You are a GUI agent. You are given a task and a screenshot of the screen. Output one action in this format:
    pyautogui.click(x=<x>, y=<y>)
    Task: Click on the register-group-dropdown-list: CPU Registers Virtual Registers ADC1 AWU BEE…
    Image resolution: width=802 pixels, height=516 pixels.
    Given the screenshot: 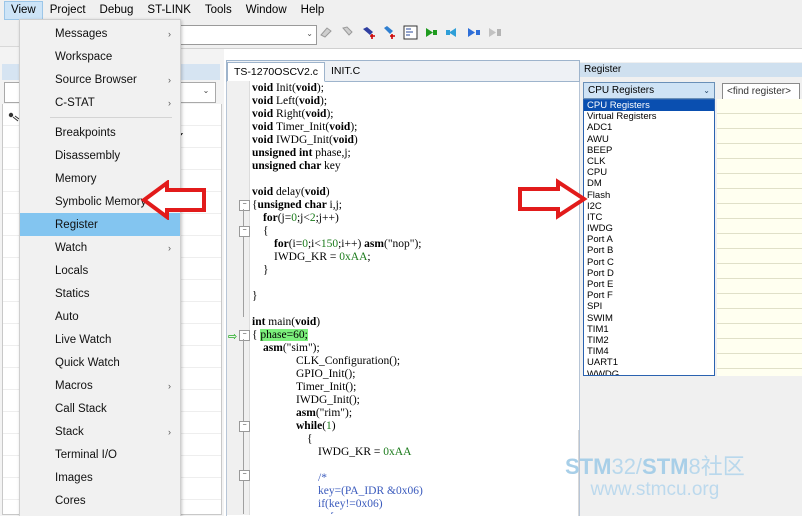 What is the action you would take?
    pyautogui.click(x=649, y=237)
    